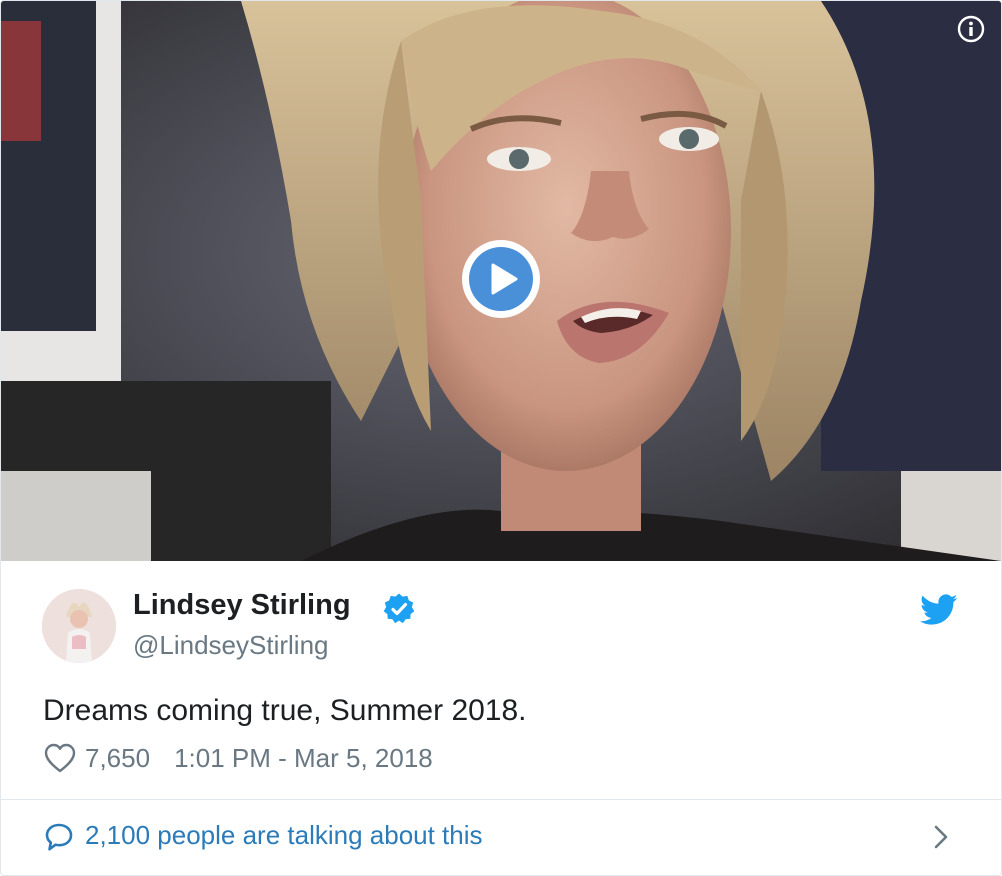 The width and height of the screenshot is (1002, 876). Describe the element at coordinates (971, 29) in the screenshot. I see `info-icon` at that location.